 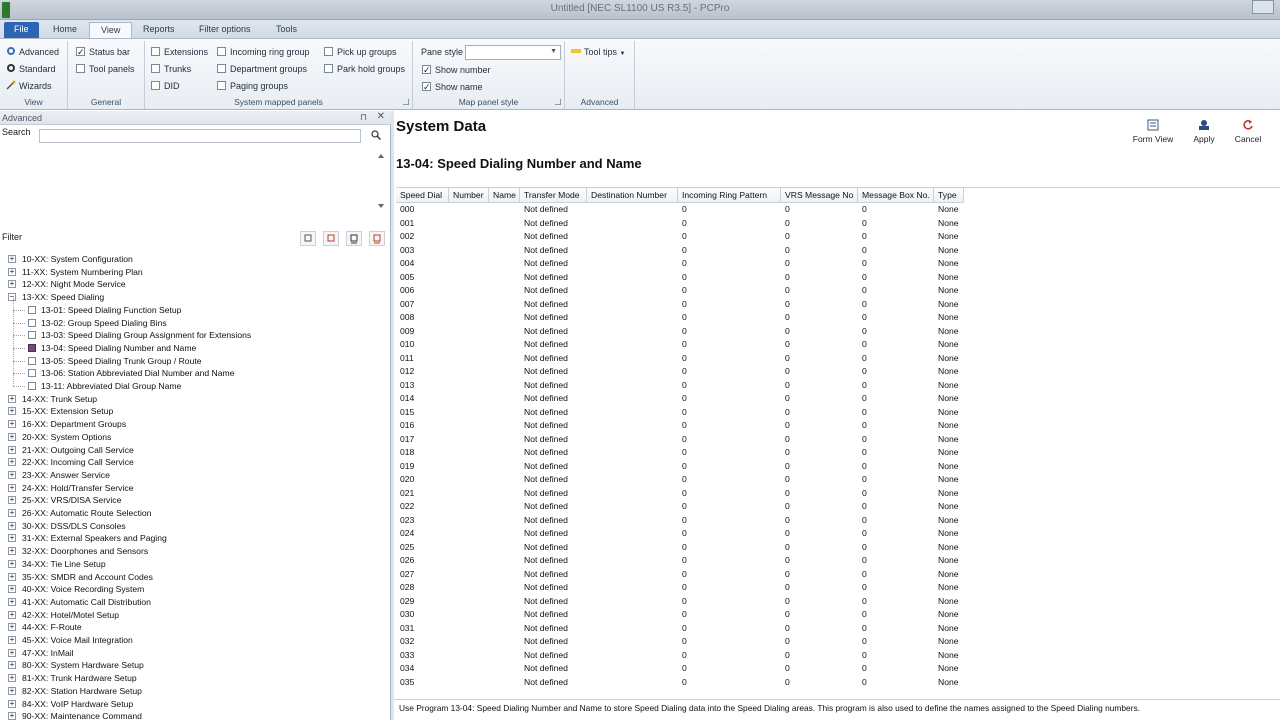 What do you see at coordinates (195, 272) in the screenshot?
I see `tree-group-item: +11-XX: System Numbering Plan` at bounding box center [195, 272].